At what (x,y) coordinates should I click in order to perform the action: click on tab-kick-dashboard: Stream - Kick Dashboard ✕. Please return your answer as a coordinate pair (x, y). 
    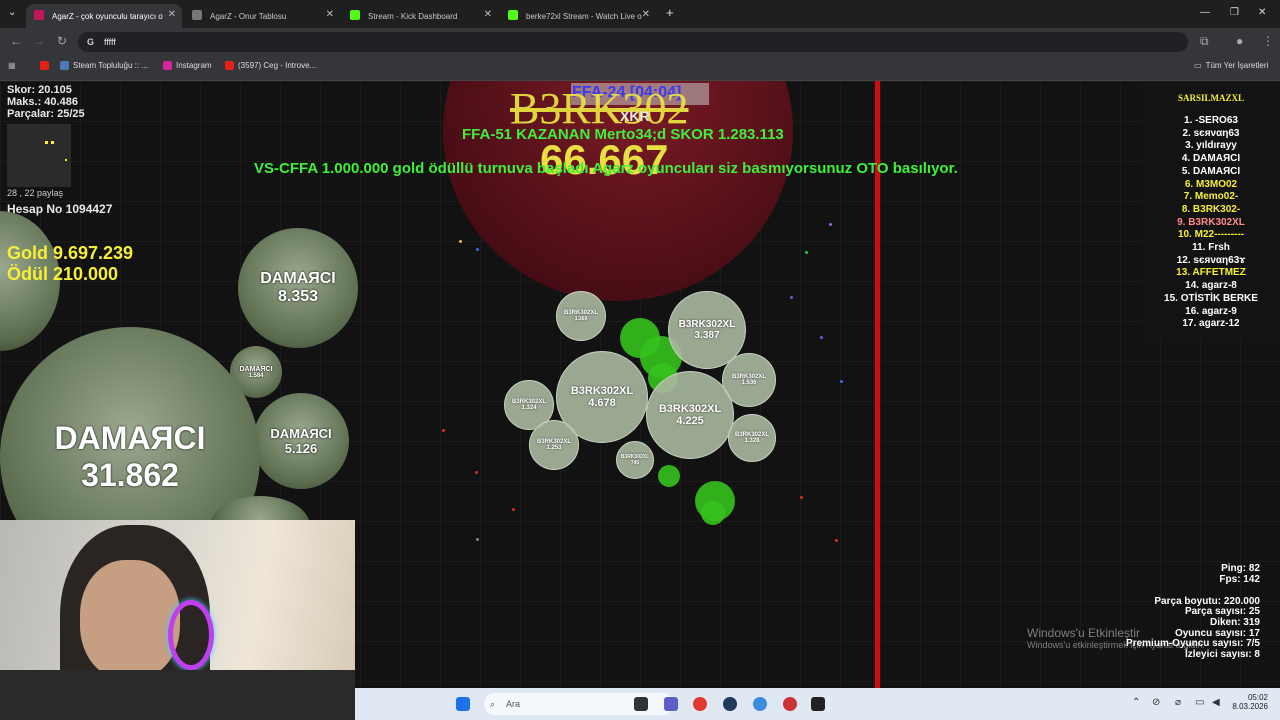
    Looking at the image, I should click on (420, 16).